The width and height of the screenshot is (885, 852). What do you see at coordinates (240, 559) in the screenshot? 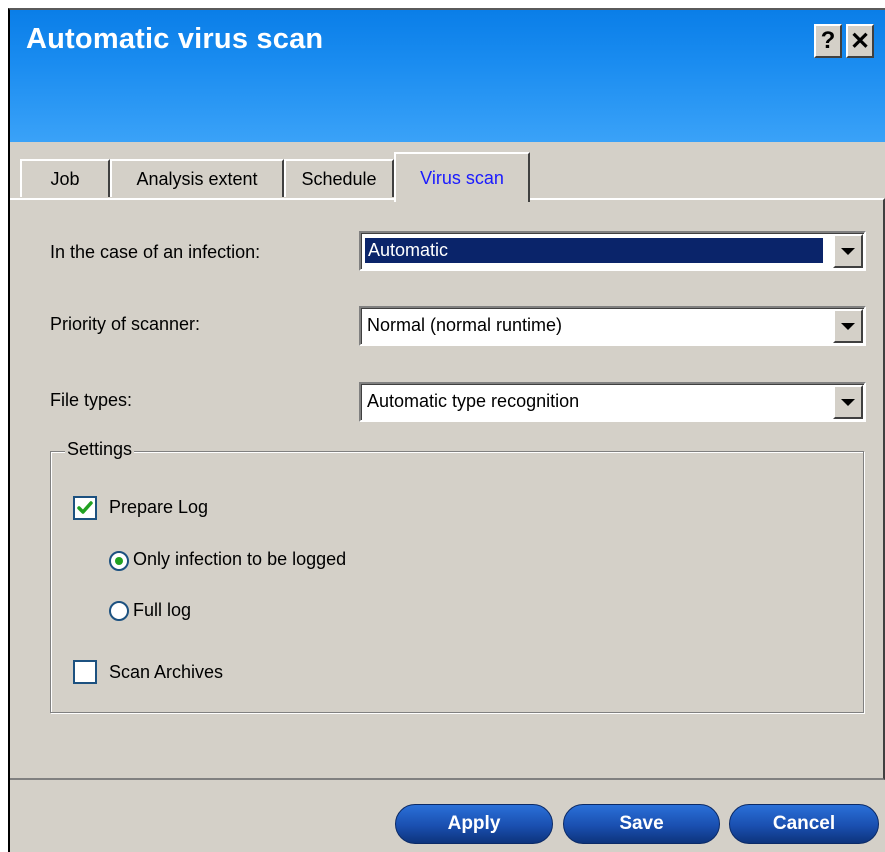
I see `only-infection-label: Only infection to be logged` at bounding box center [240, 559].